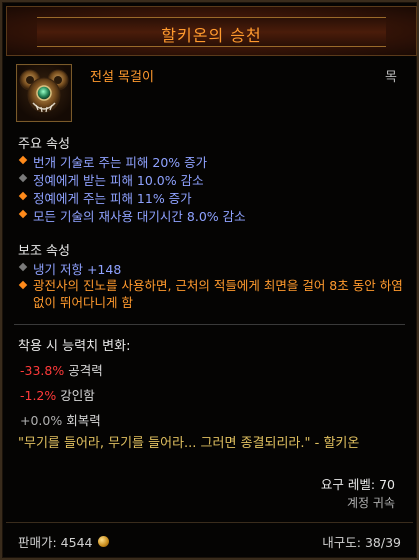 This screenshot has height=560, width=419. Describe the element at coordinates (122, 77) in the screenshot. I see `item-type: 전설 목걸이` at that location.